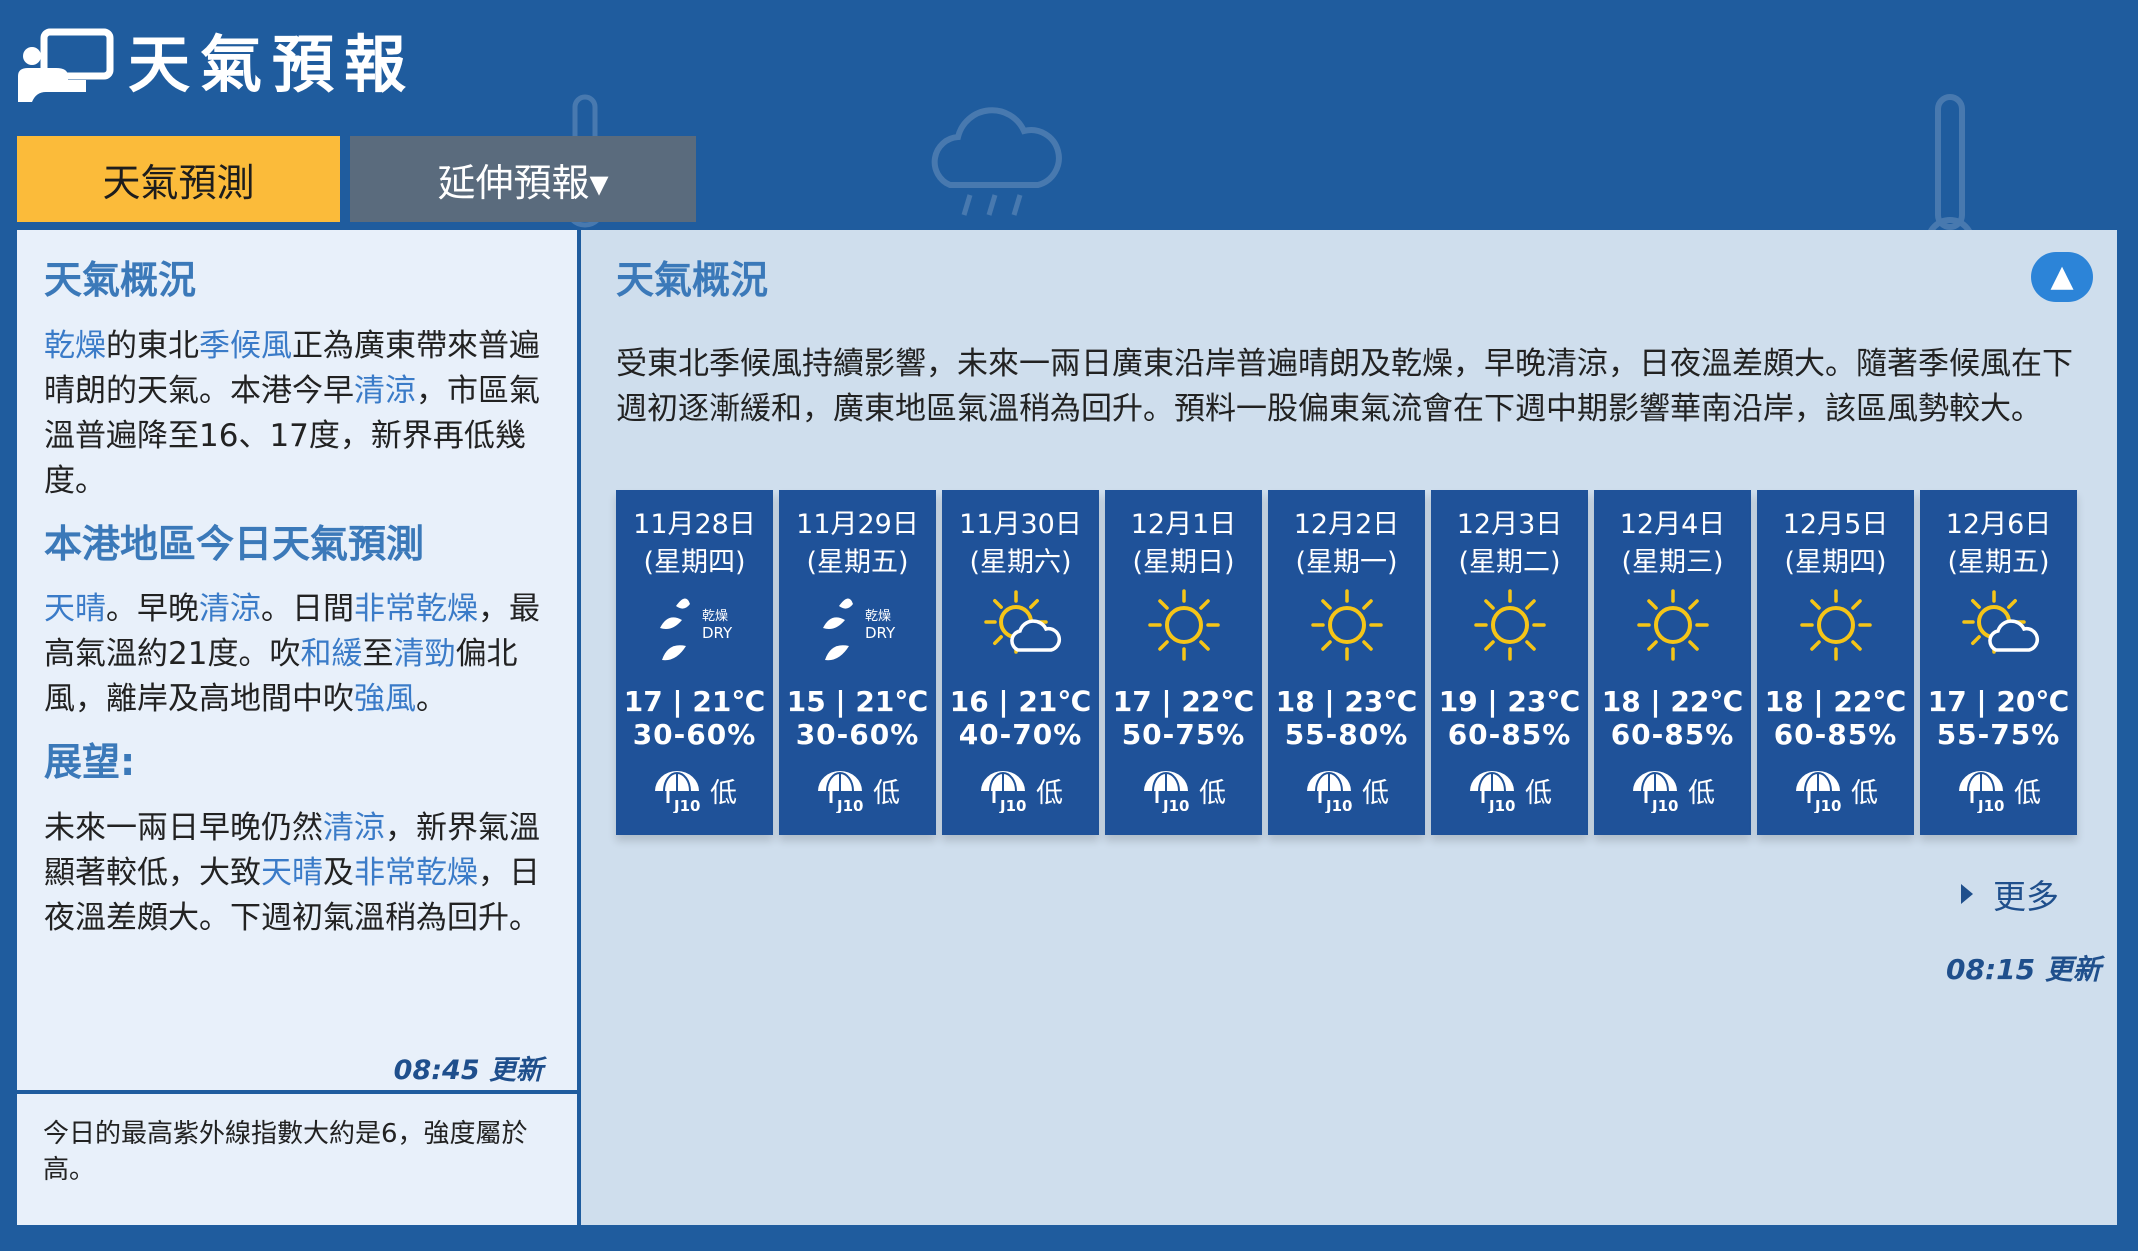  What do you see at coordinates (307, 609) in the screenshot?
I see `text-segment: 。日間` at bounding box center [307, 609].